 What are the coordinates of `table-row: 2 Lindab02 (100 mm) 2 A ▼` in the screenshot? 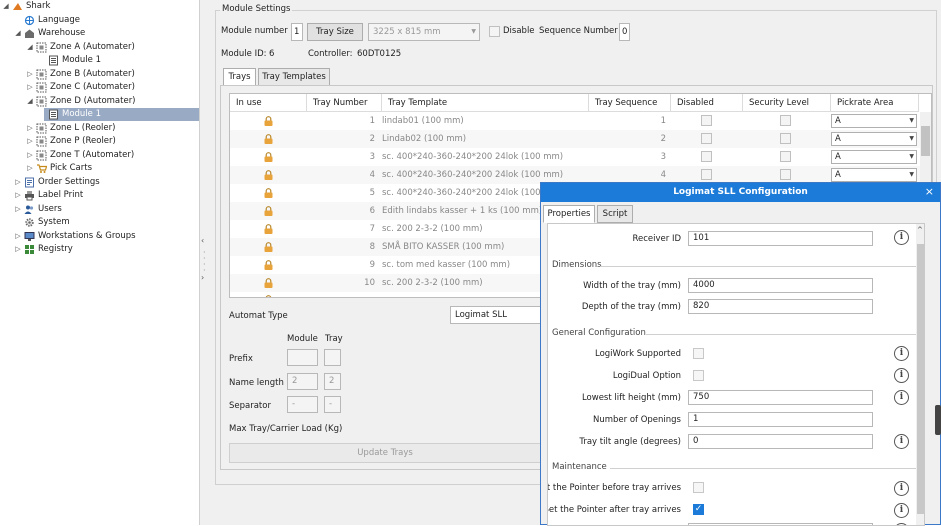 It's located at (580, 139).